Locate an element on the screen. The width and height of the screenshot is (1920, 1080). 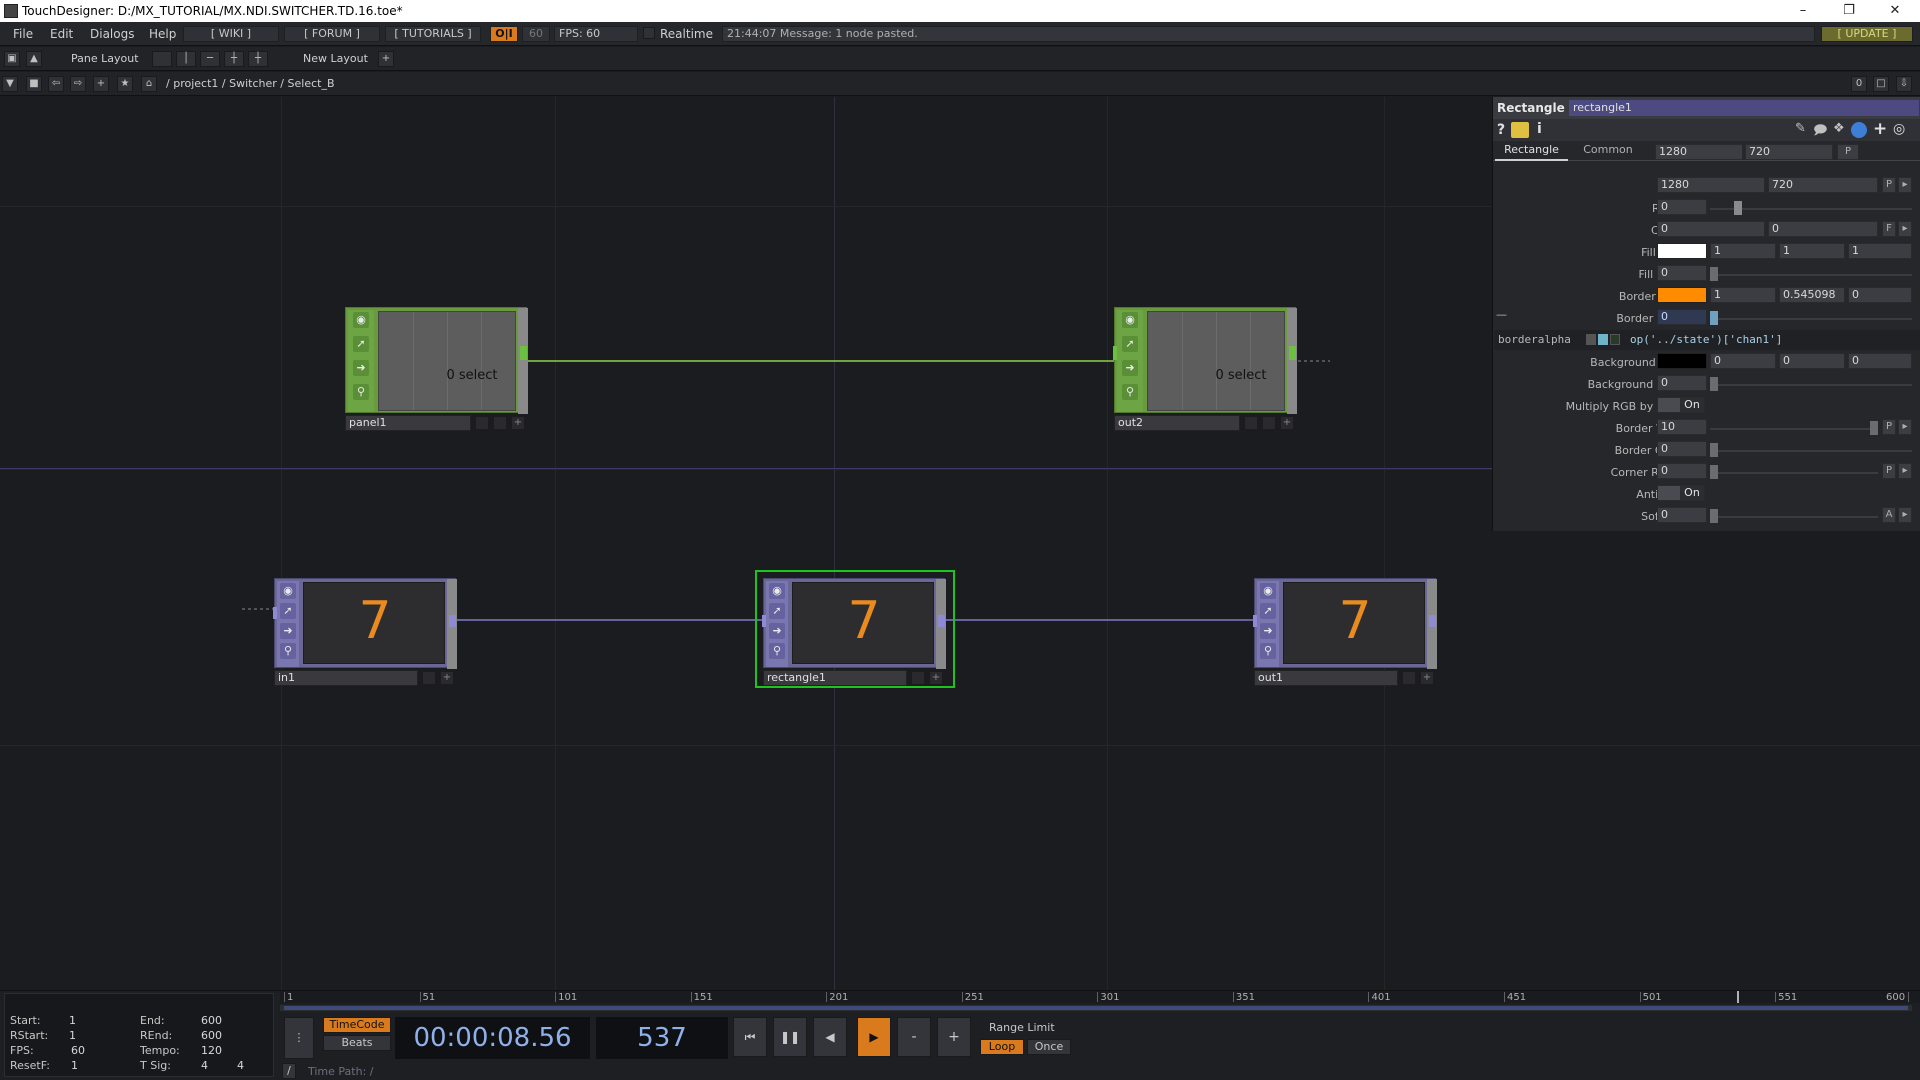
update-button: [ UPDATE ] is located at coordinates (1867, 34).